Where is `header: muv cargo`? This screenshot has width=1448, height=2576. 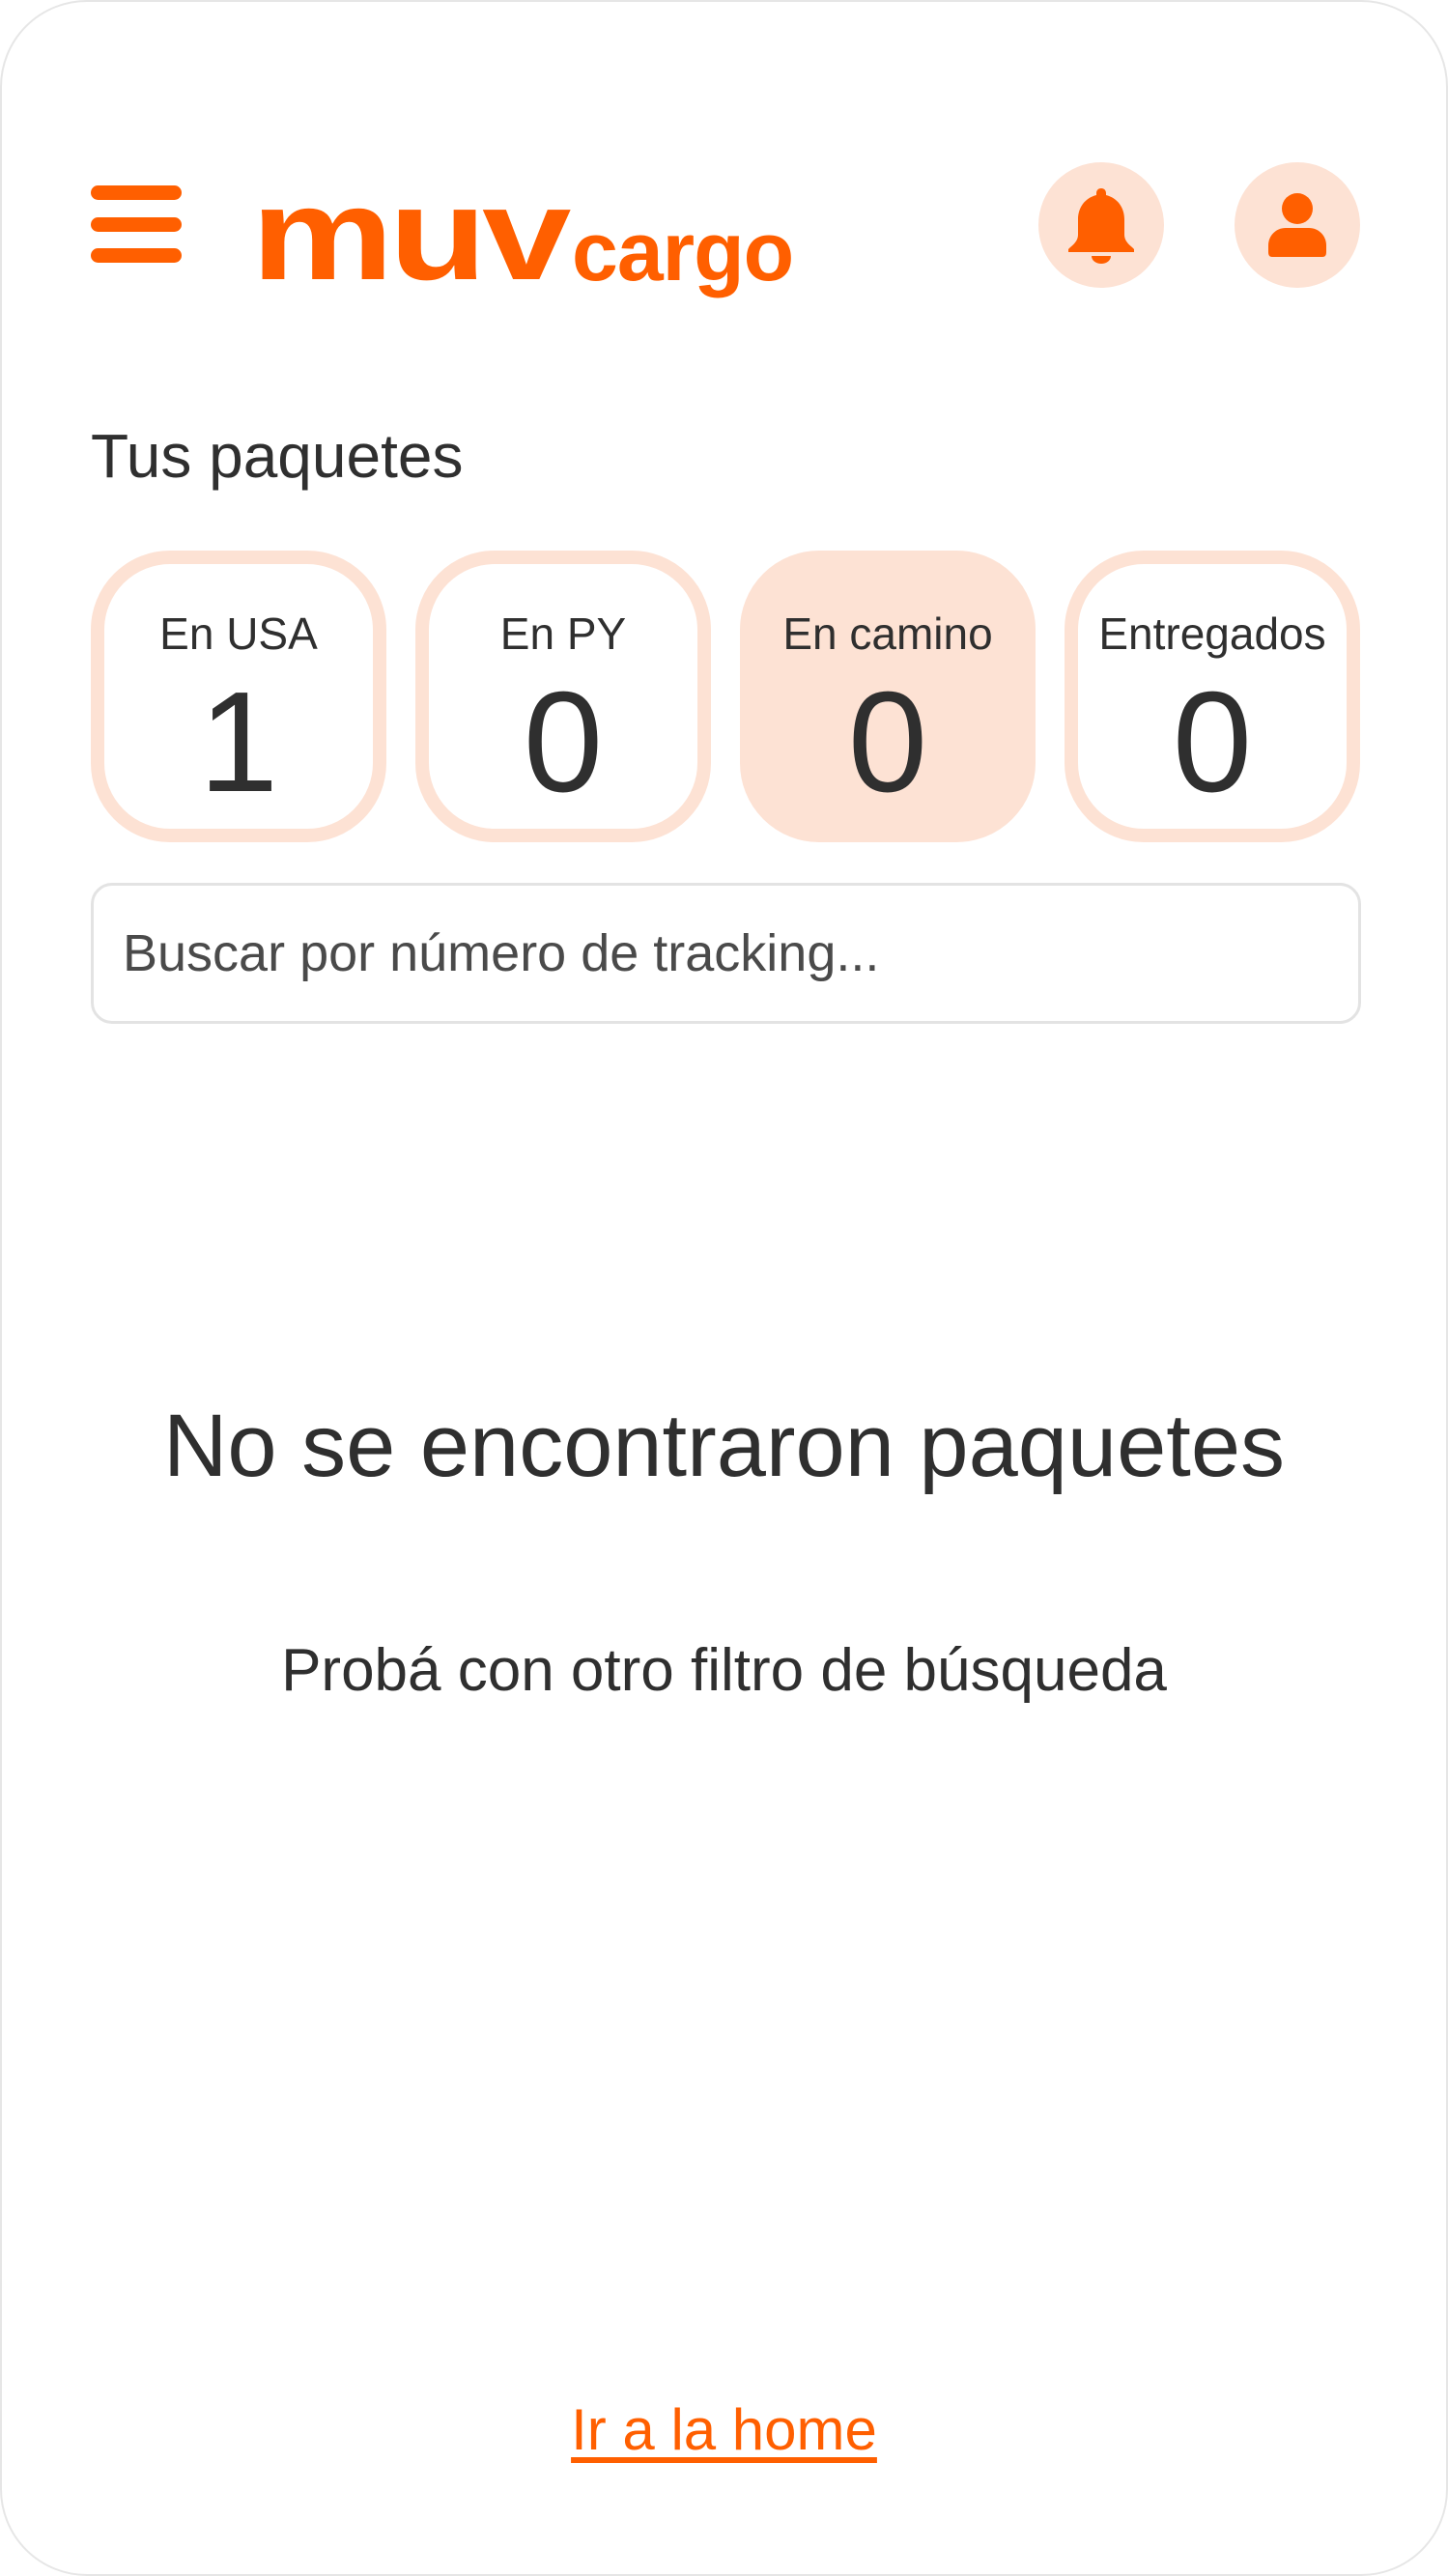
header: muv cargo is located at coordinates (724, 156).